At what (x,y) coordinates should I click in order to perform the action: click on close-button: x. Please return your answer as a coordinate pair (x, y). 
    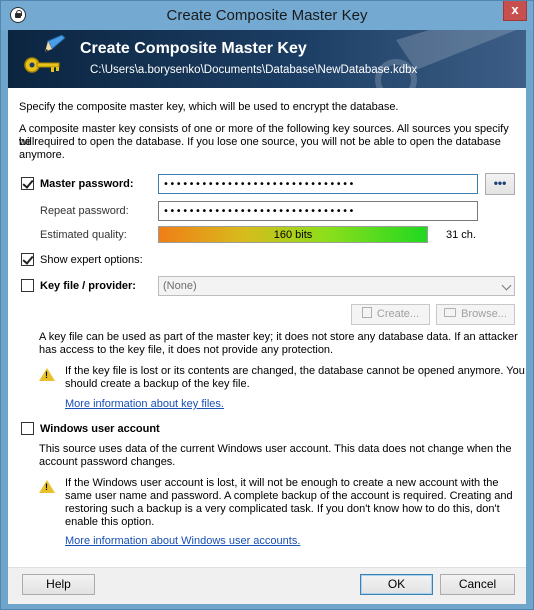
    Looking at the image, I should click on (515, 11).